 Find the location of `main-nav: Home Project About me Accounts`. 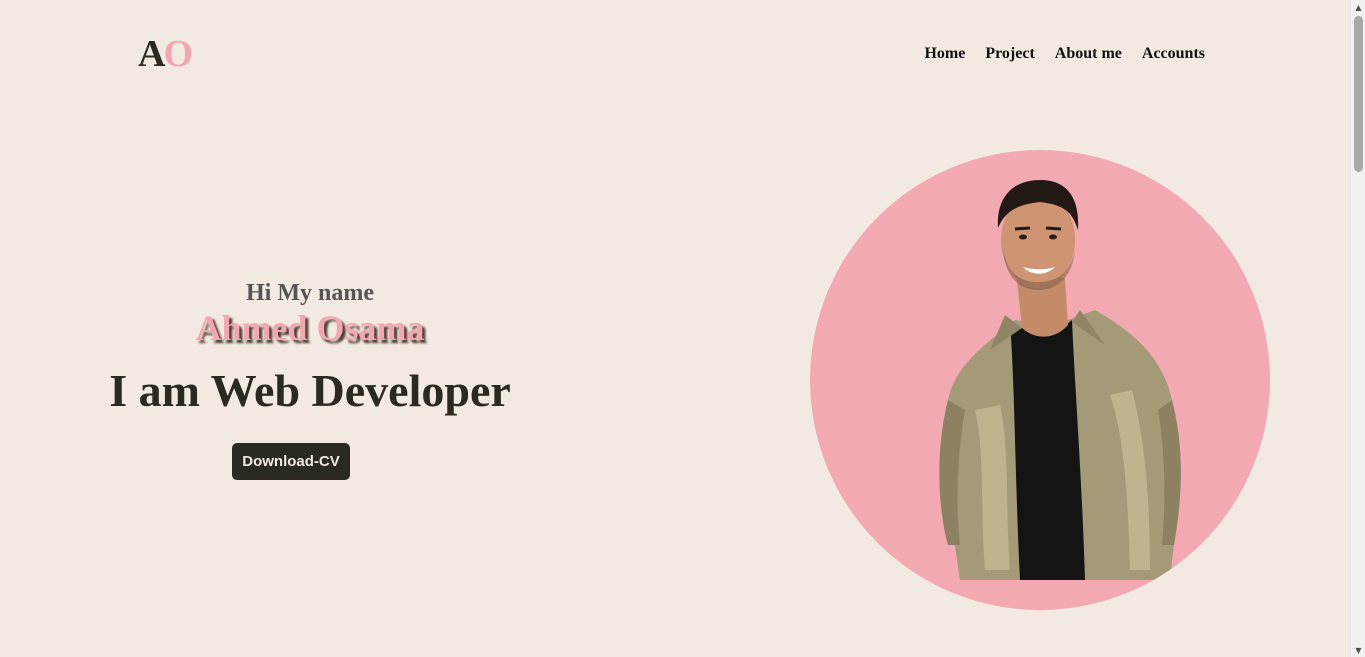

main-nav: Home Project About me Accounts is located at coordinates (1064, 54).